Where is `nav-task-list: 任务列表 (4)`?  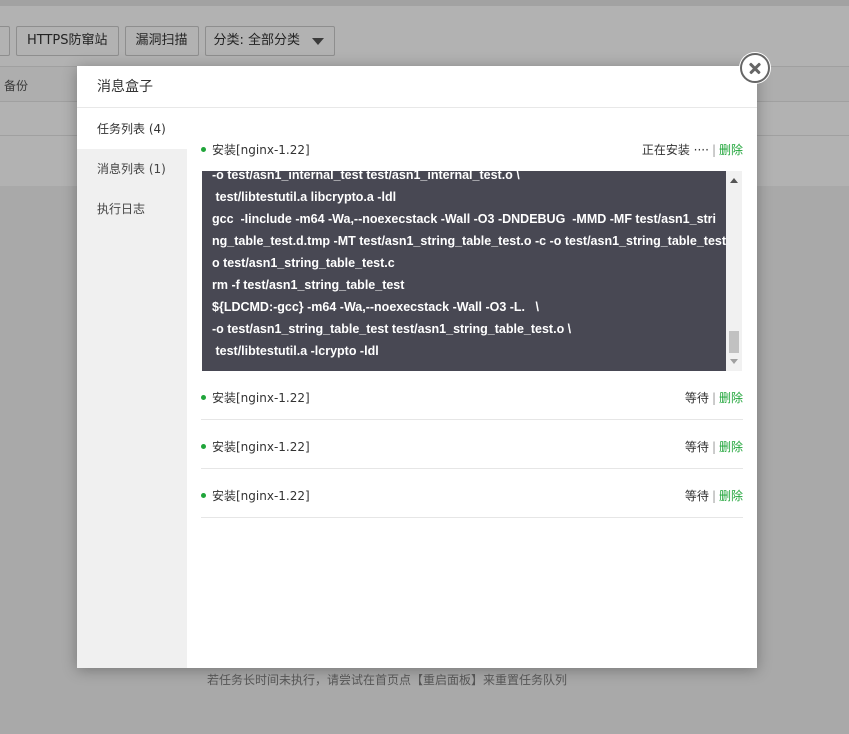 nav-task-list: 任务列表 (4) is located at coordinates (132, 129).